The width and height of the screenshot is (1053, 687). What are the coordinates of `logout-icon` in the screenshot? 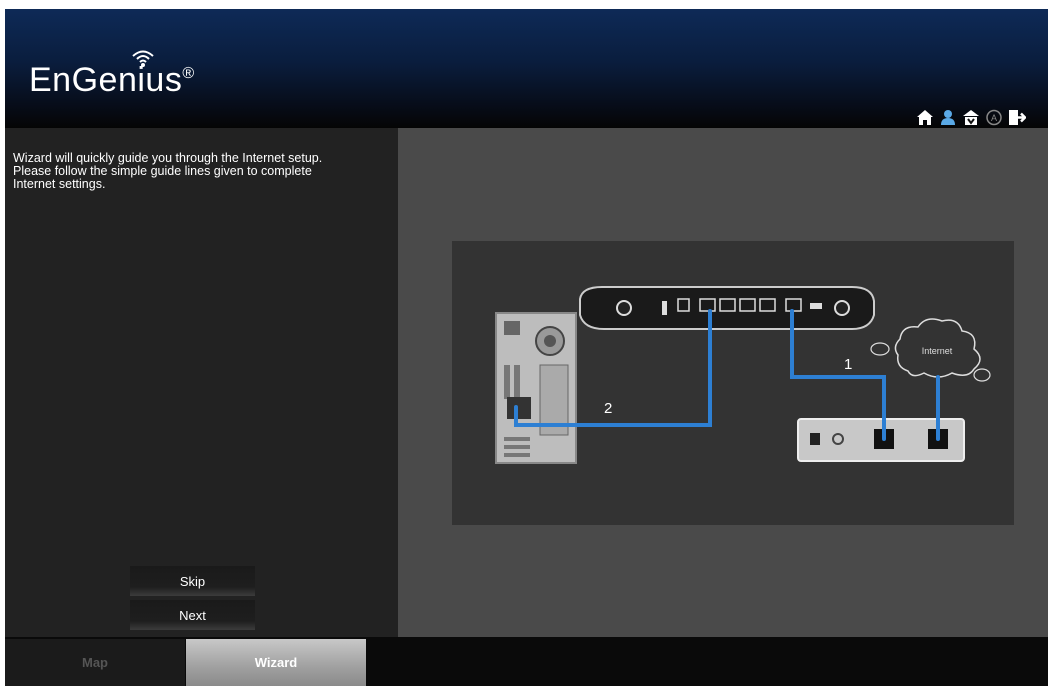 It's located at (1017, 117).